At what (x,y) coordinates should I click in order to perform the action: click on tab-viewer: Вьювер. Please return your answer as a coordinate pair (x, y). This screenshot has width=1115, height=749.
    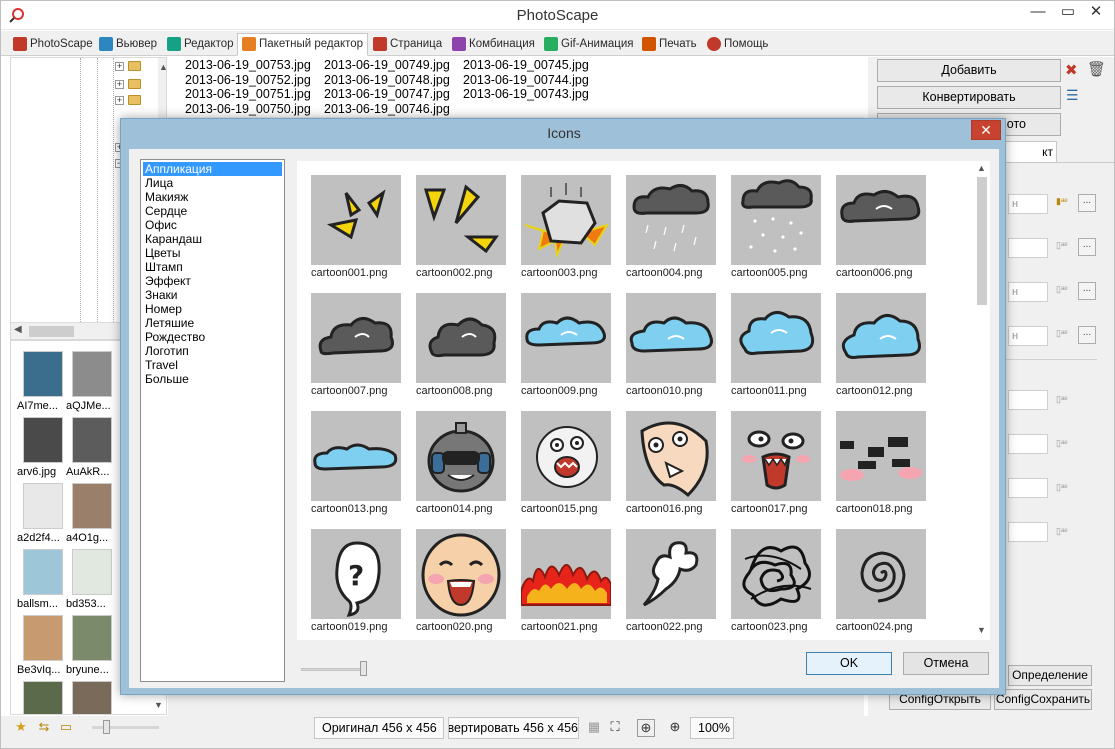
    Looking at the image, I should click on (128, 44).